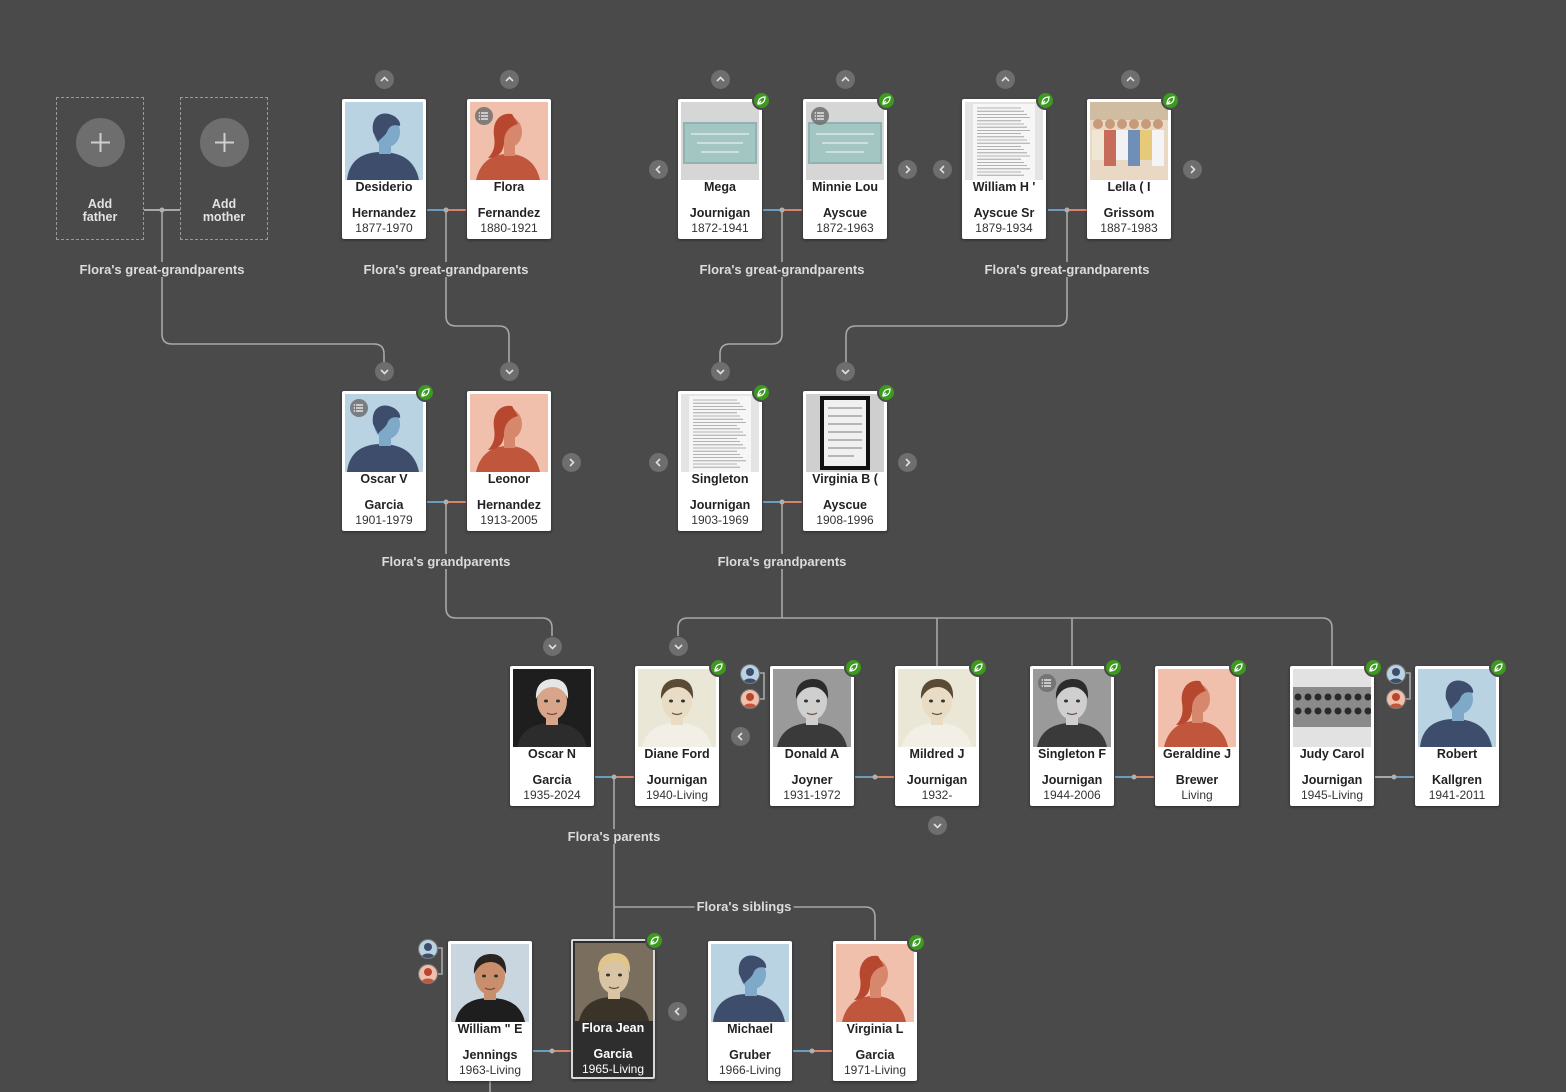 The image size is (1566, 1092). I want to click on person-name: Diane Ford Journigan, so click(677, 767).